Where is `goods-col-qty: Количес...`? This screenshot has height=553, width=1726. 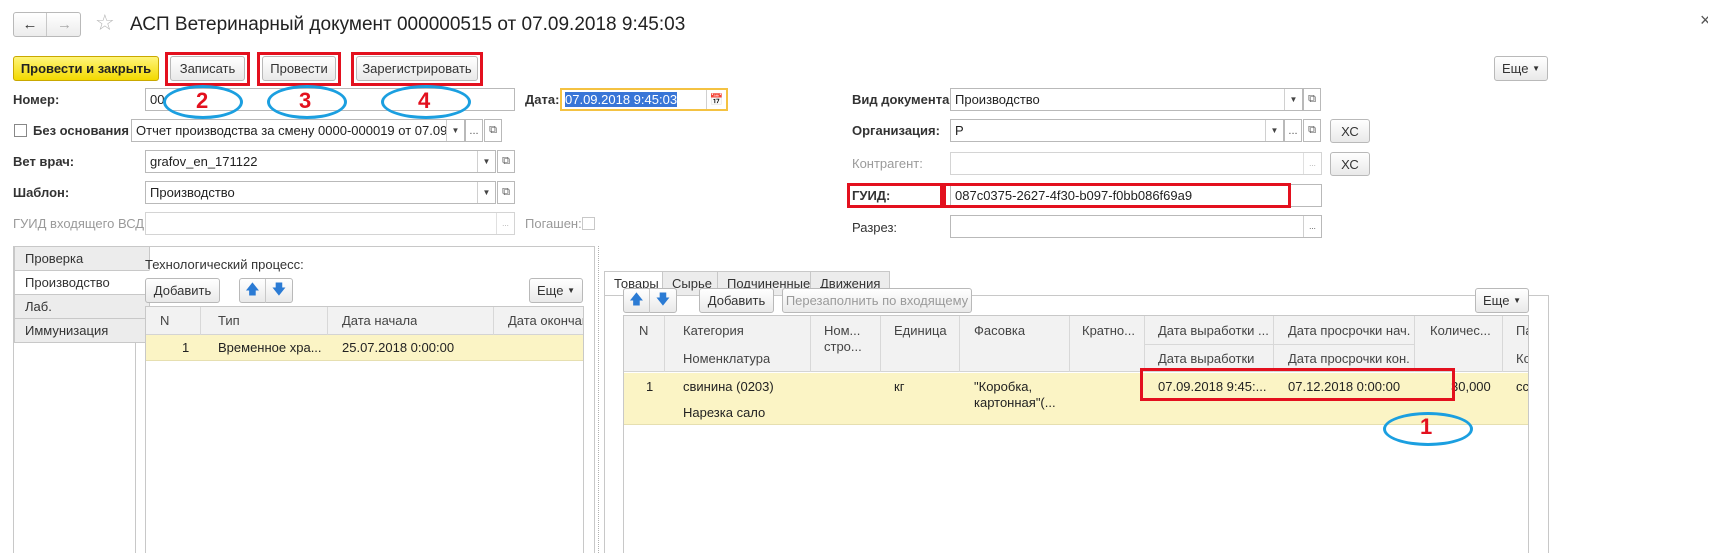
goods-col-qty: Количес... is located at coordinates (1460, 330).